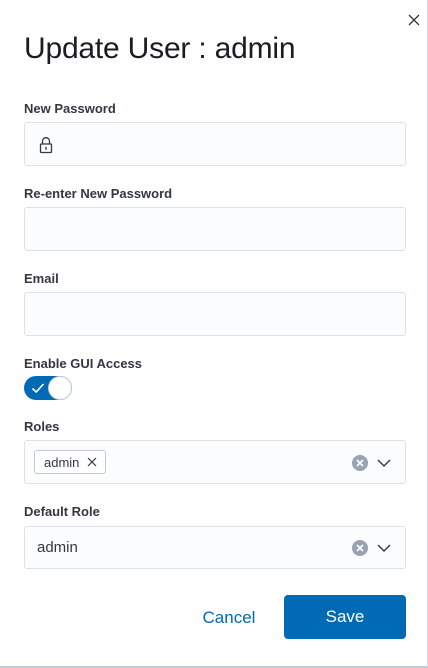 The height and width of the screenshot is (668, 428). Describe the element at coordinates (38, 388) in the screenshot. I see `check-icon` at that location.